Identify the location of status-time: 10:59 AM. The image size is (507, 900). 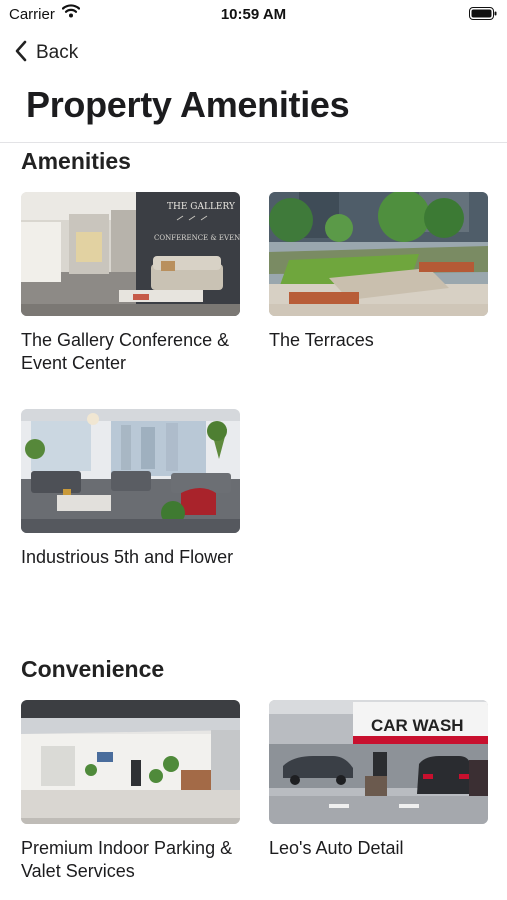
(253, 14).